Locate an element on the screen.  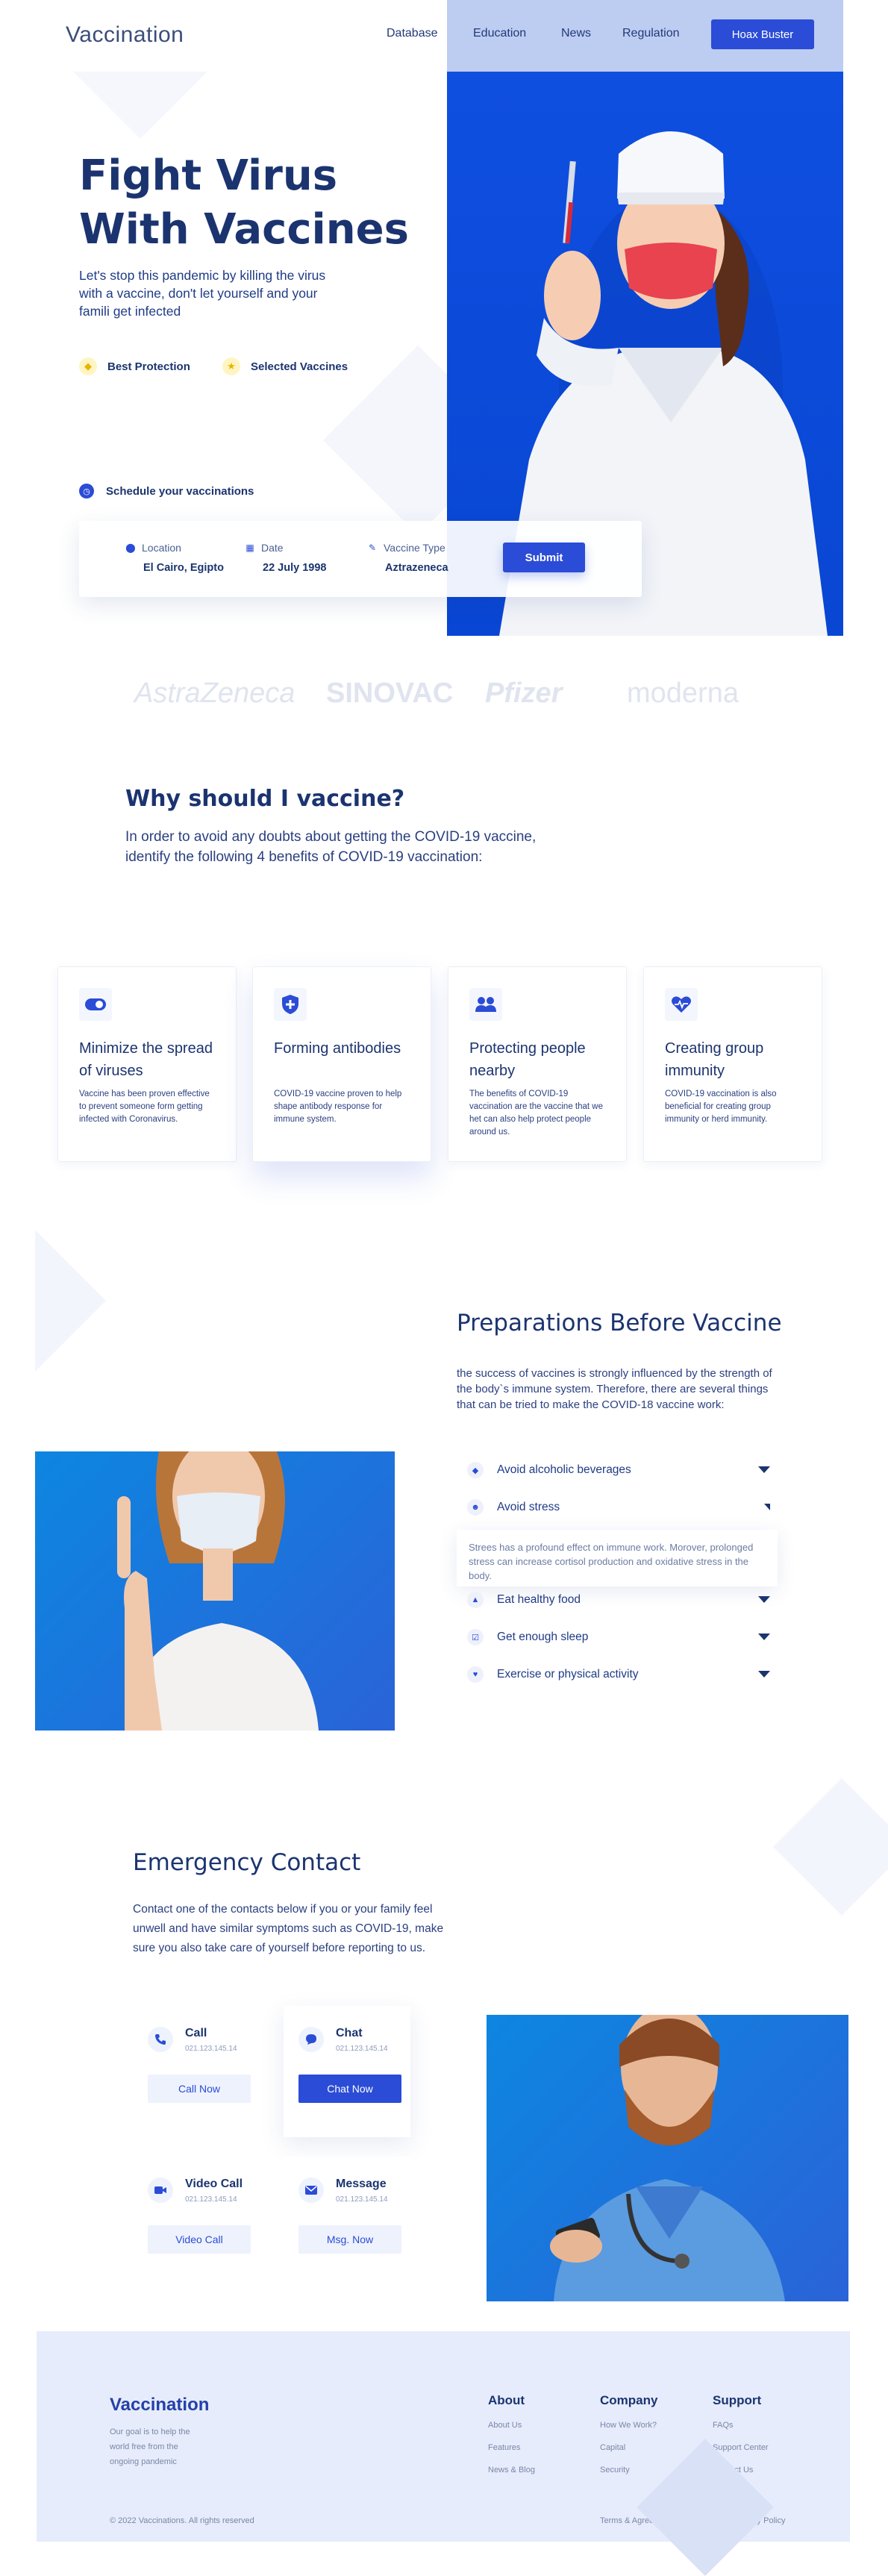
brand-moderna: moderna is located at coordinates (683, 693).